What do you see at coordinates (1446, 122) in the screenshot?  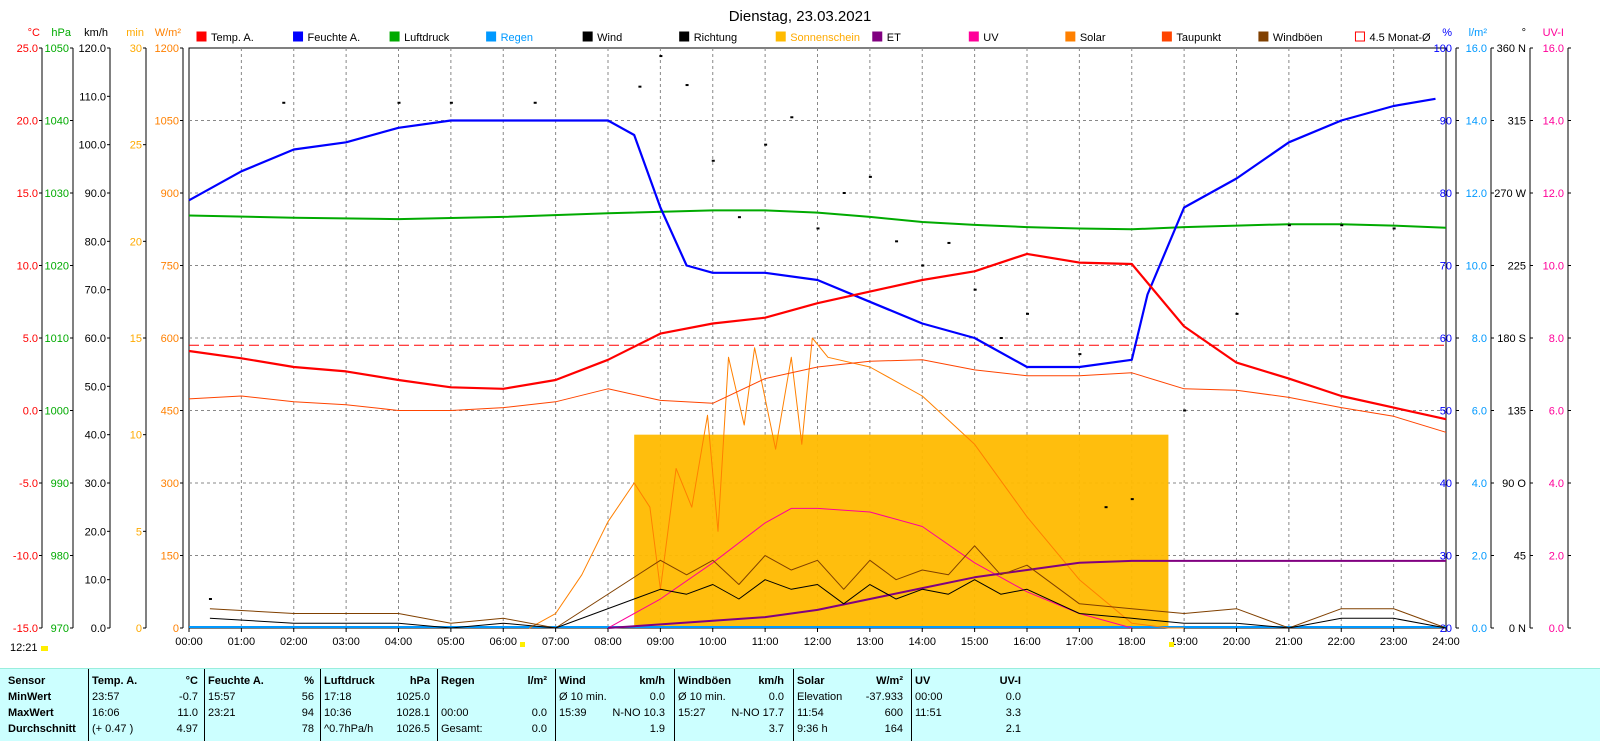 I see `right-axis-tick-label: 90` at bounding box center [1446, 122].